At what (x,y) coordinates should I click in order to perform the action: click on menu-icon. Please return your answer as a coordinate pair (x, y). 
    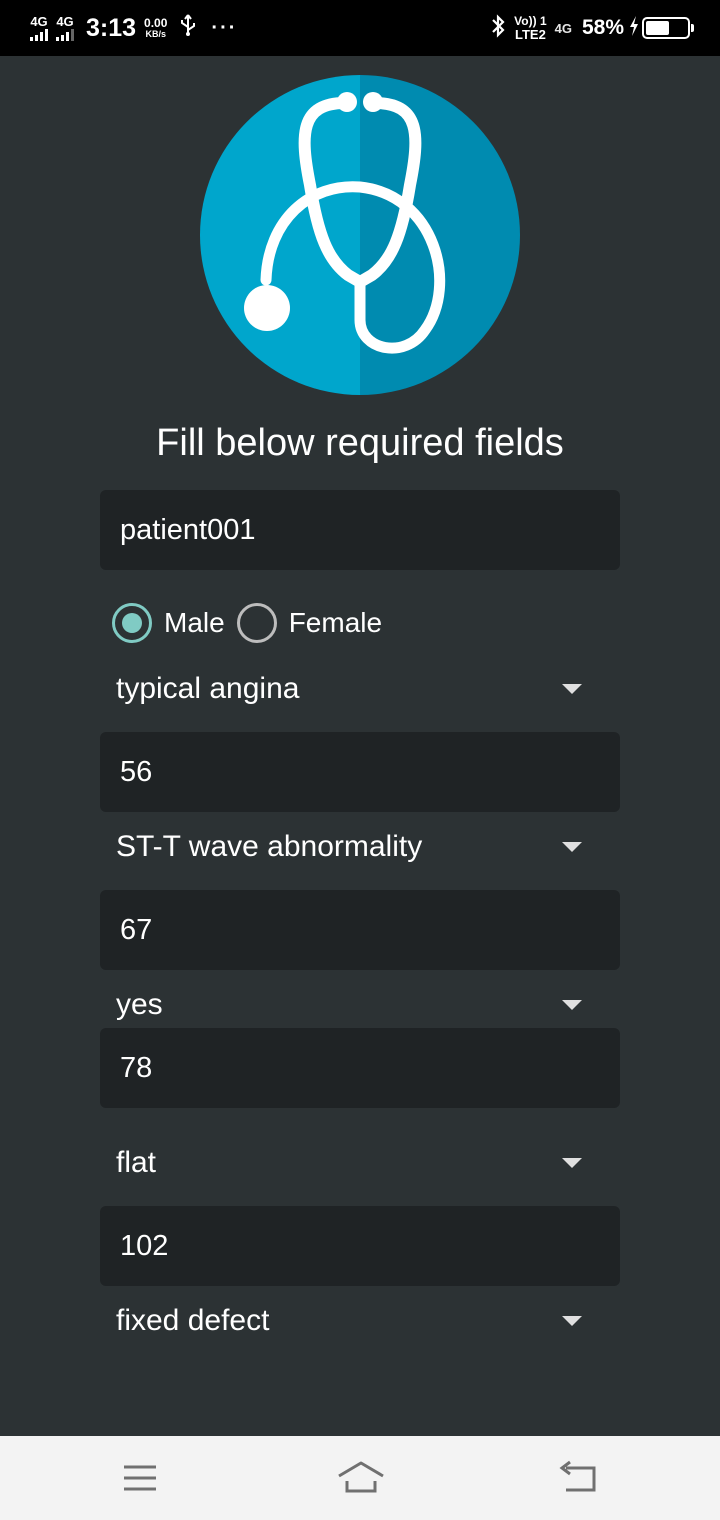
    Looking at the image, I should click on (140, 1478).